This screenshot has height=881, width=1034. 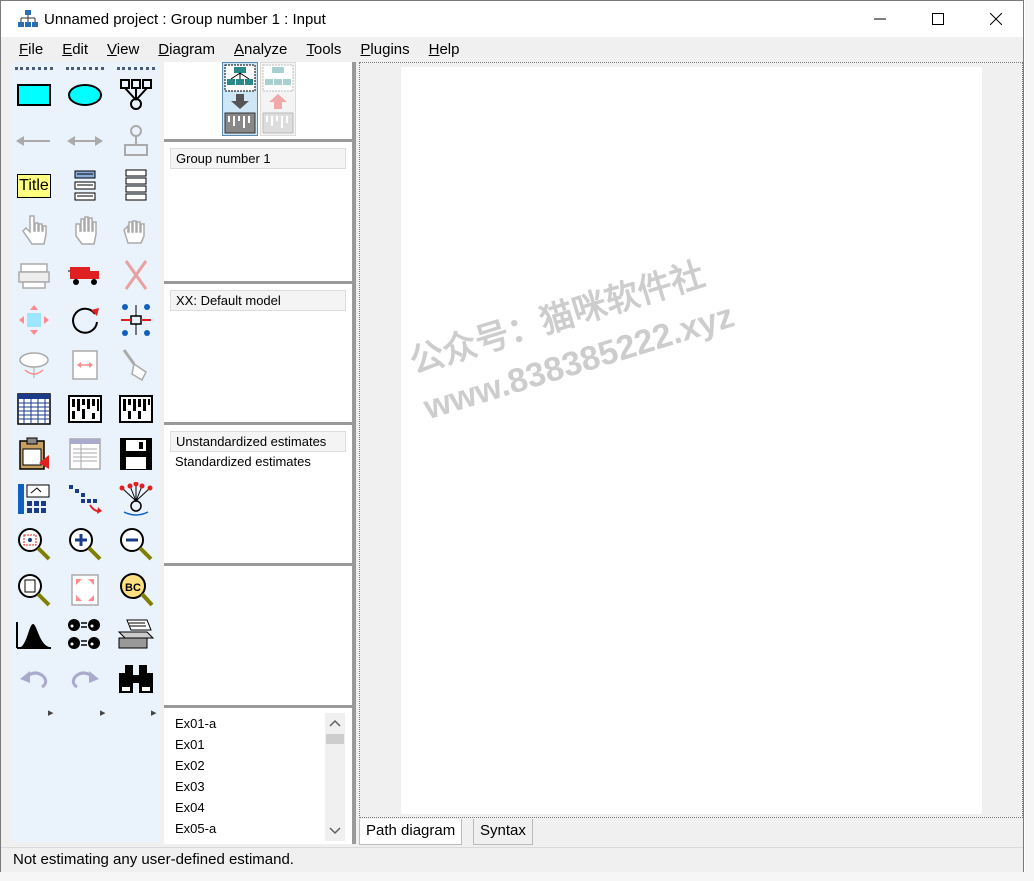 What do you see at coordinates (136, 320) in the screenshot?
I see `reflect-indicators-tool` at bounding box center [136, 320].